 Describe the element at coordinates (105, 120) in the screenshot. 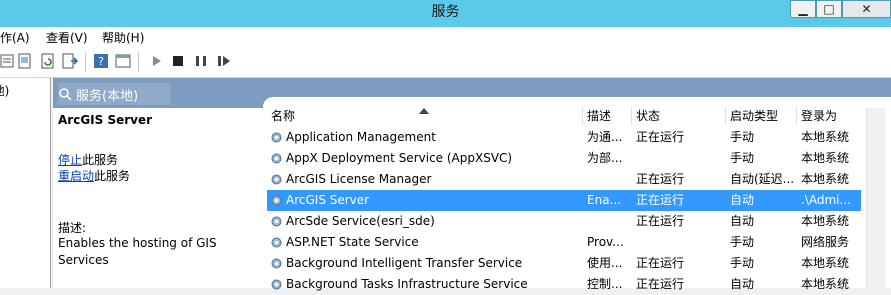

I see `selected-service-name: ArcGIS Server` at that location.